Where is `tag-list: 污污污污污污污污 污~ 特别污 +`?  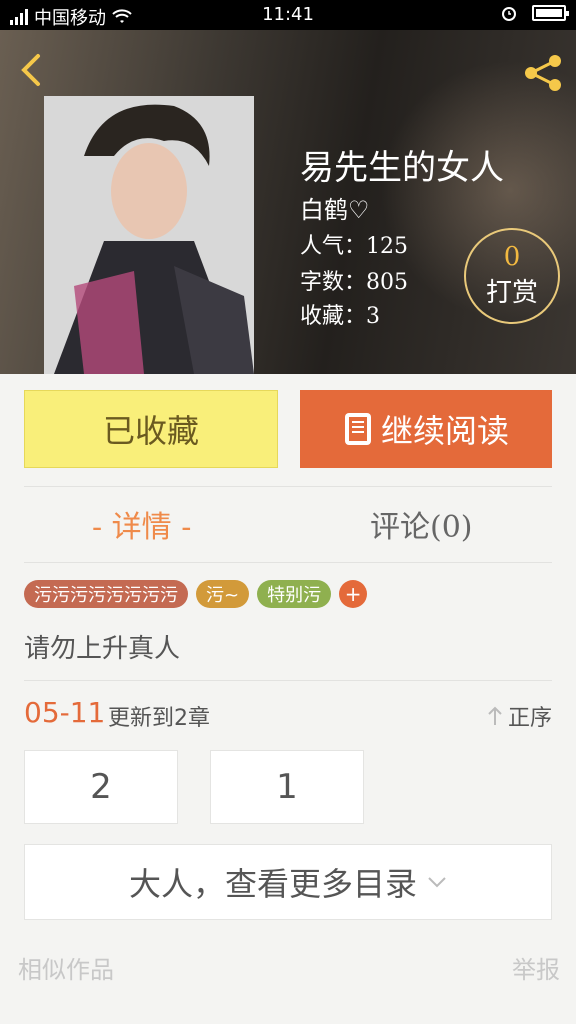 tag-list: 污污污污污污污污 污~ 特别污 + is located at coordinates (196, 594).